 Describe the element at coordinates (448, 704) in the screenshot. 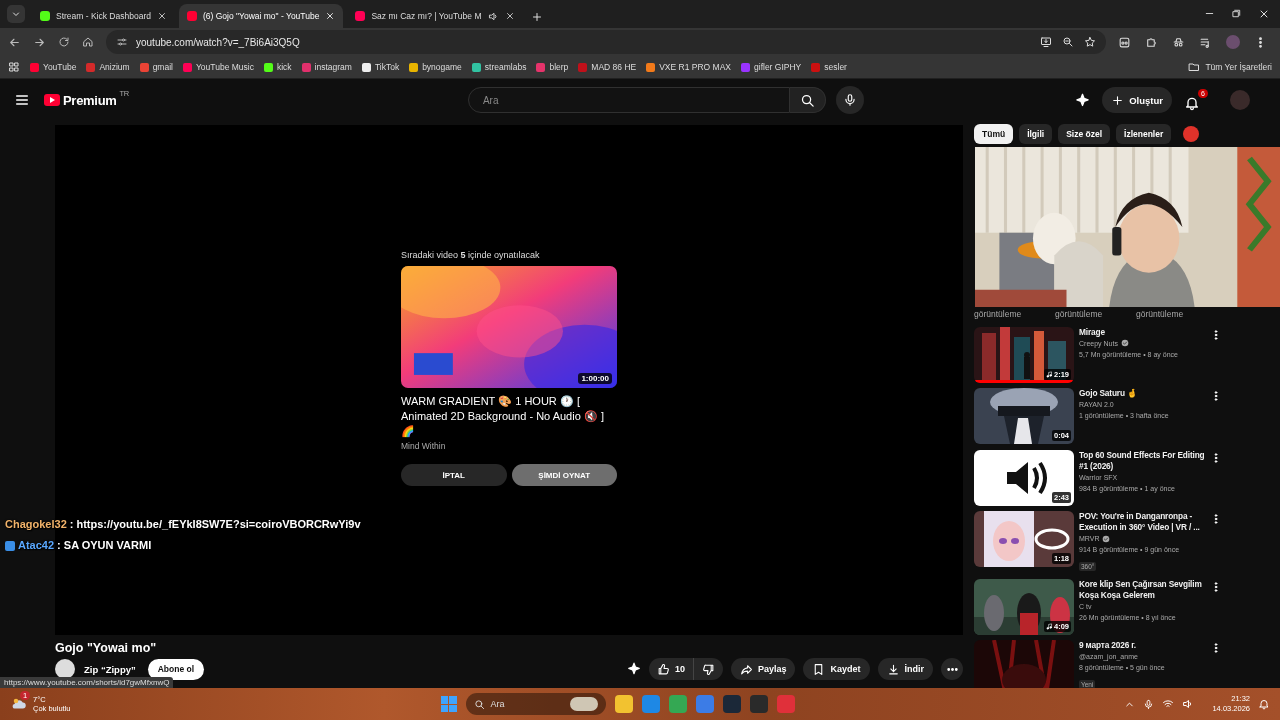

I see `start-button` at that location.